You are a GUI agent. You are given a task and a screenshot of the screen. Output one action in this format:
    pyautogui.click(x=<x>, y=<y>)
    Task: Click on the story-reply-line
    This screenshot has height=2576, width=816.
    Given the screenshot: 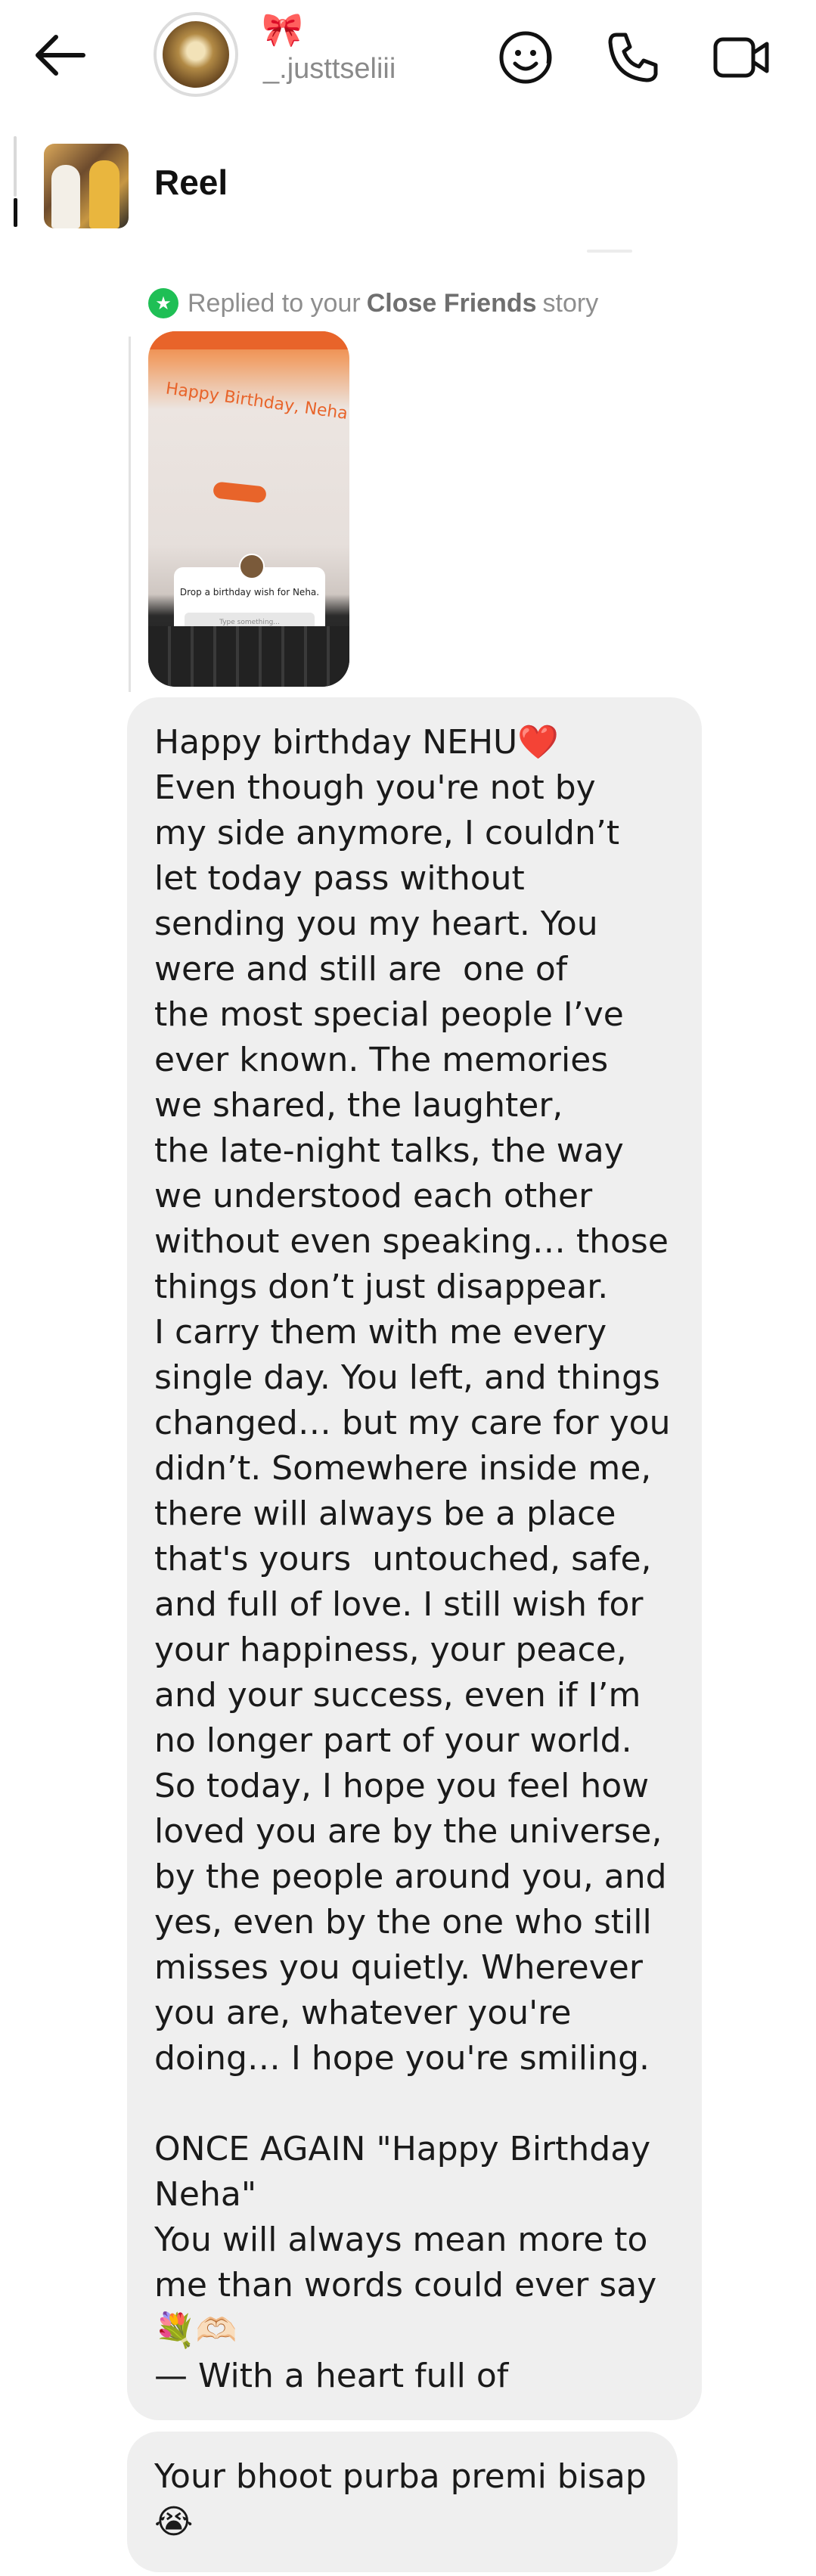 What is the action you would take?
    pyautogui.click(x=130, y=514)
    